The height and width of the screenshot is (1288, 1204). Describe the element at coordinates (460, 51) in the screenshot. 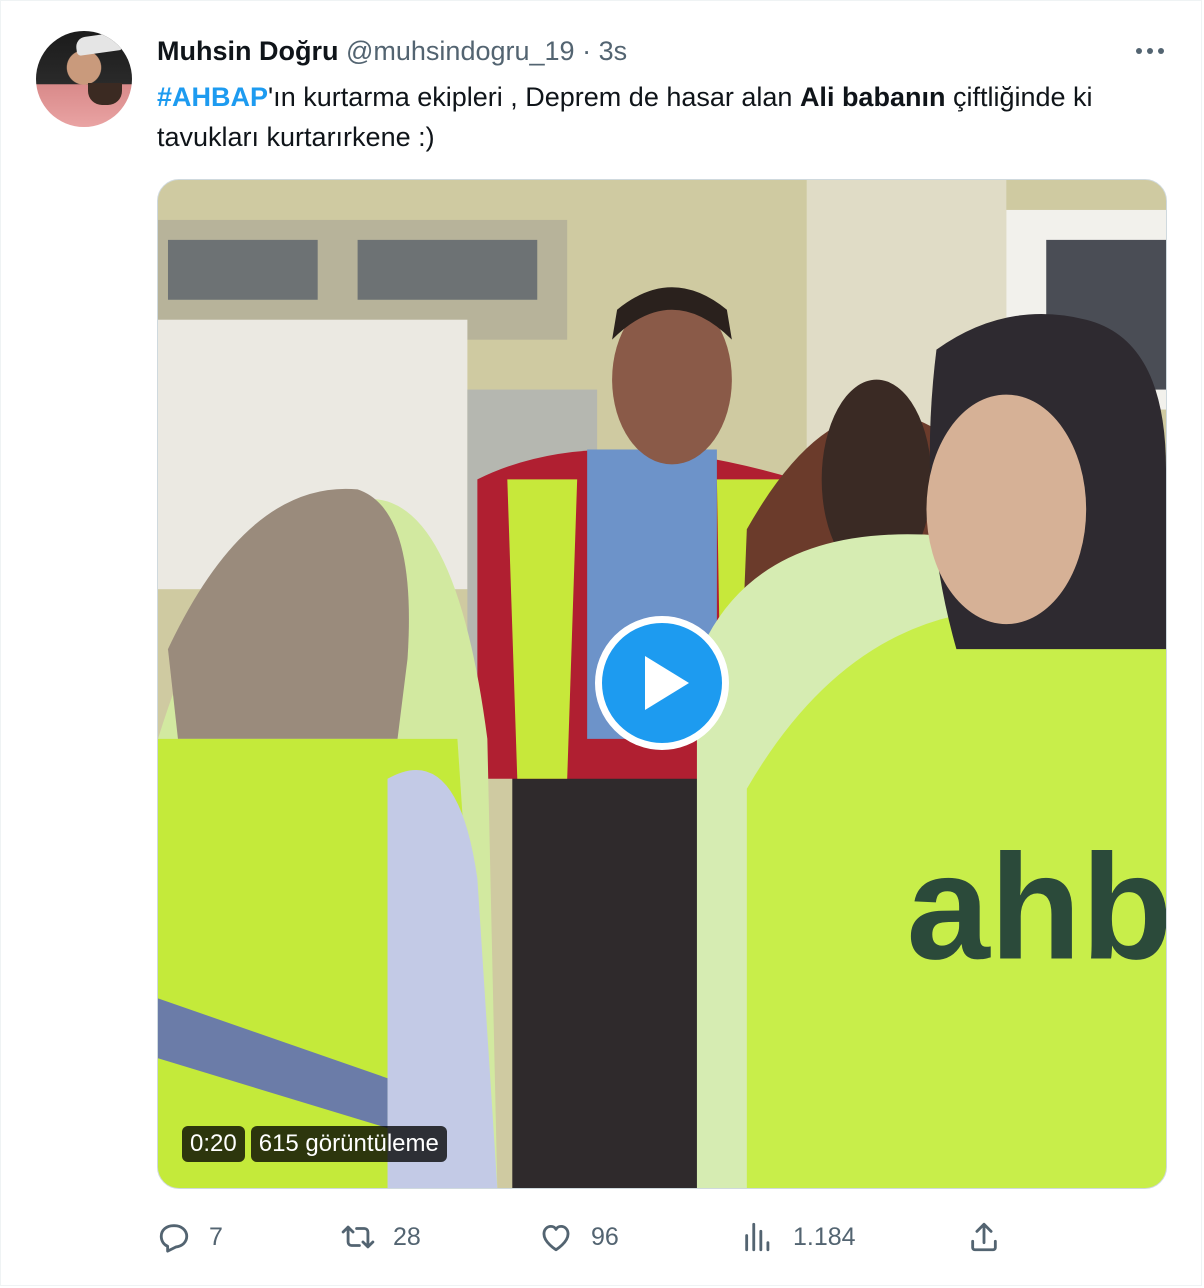

I see `author-handle: @muhsindogru_19` at that location.